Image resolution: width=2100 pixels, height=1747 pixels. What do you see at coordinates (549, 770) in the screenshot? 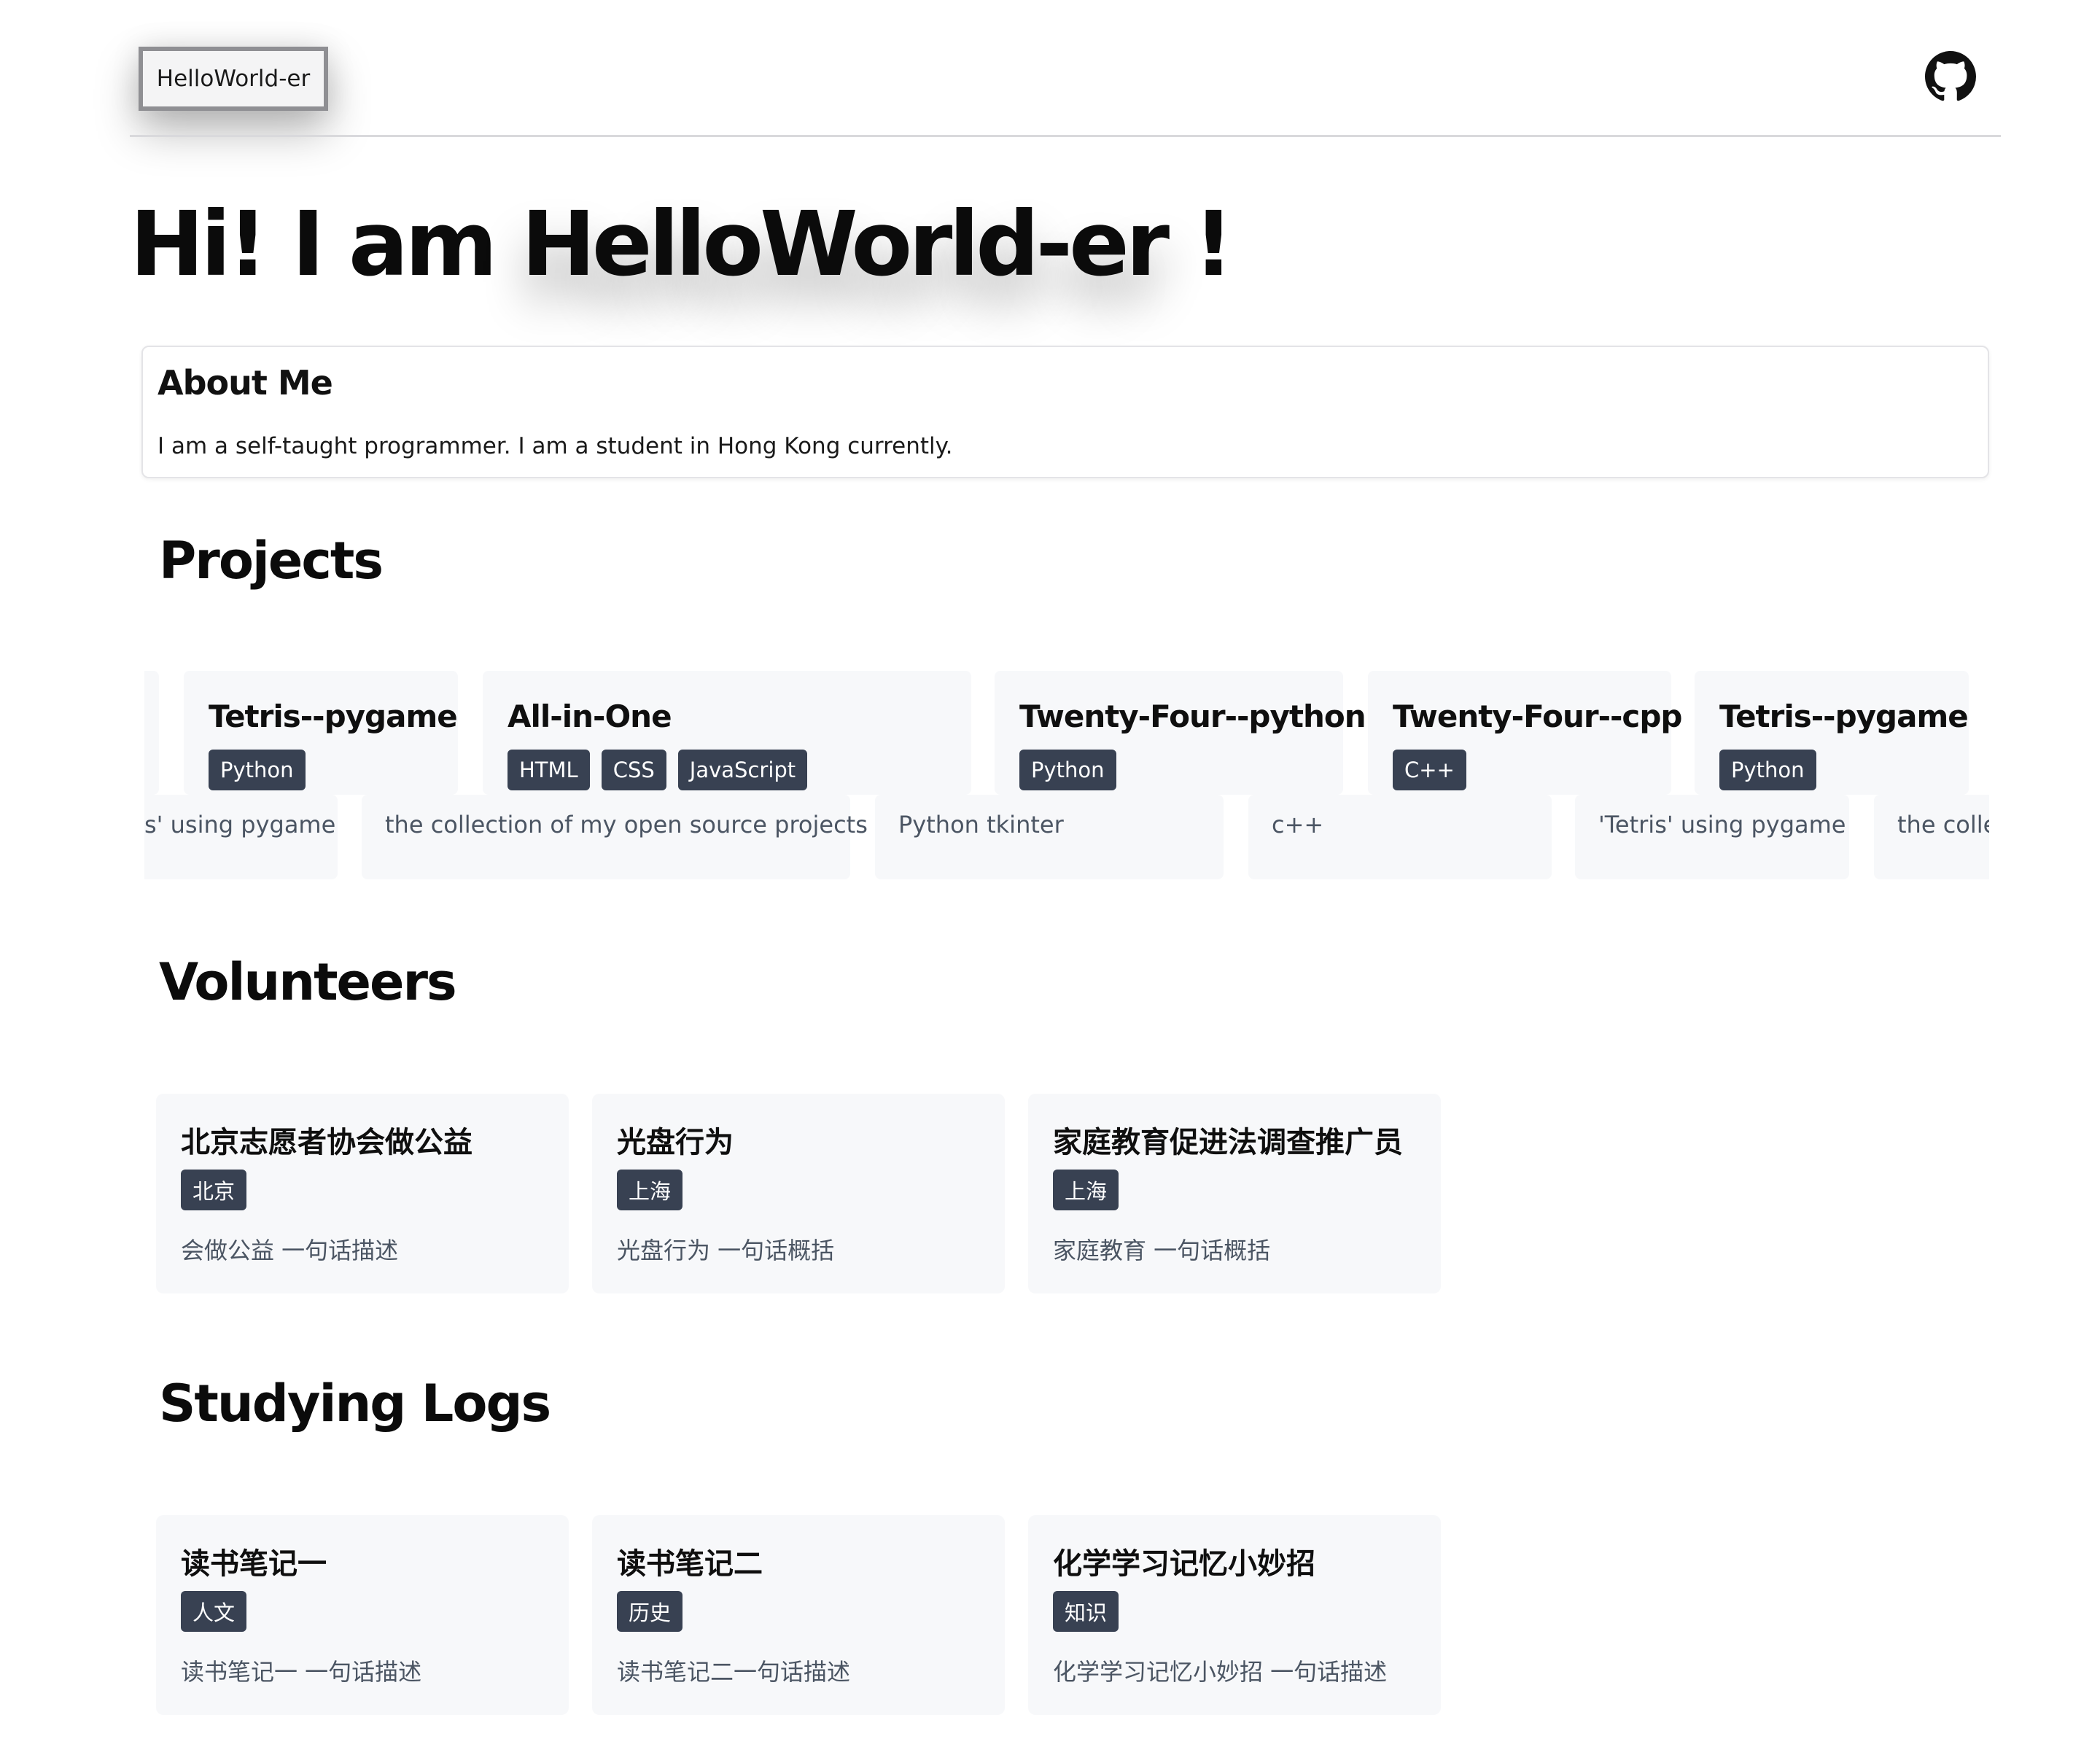
I see `tag-html: HTML` at bounding box center [549, 770].